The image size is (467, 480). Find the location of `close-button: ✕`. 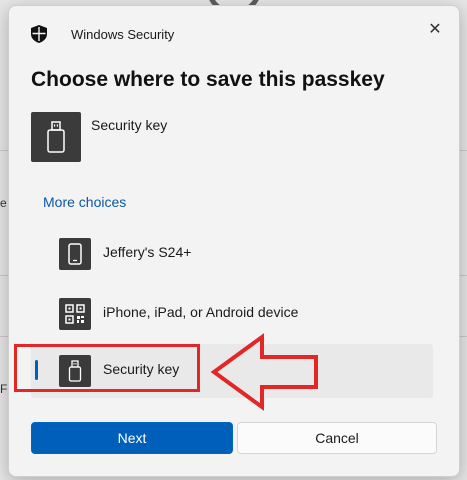

close-button: ✕ is located at coordinates (435, 29).